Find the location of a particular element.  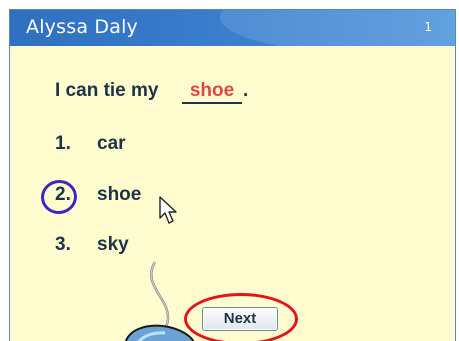

option-3-word: sky is located at coordinates (113, 245).